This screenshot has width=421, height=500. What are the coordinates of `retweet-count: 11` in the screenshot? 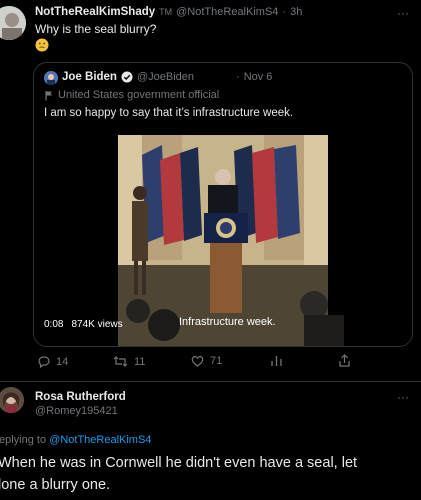 It's located at (140, 361).